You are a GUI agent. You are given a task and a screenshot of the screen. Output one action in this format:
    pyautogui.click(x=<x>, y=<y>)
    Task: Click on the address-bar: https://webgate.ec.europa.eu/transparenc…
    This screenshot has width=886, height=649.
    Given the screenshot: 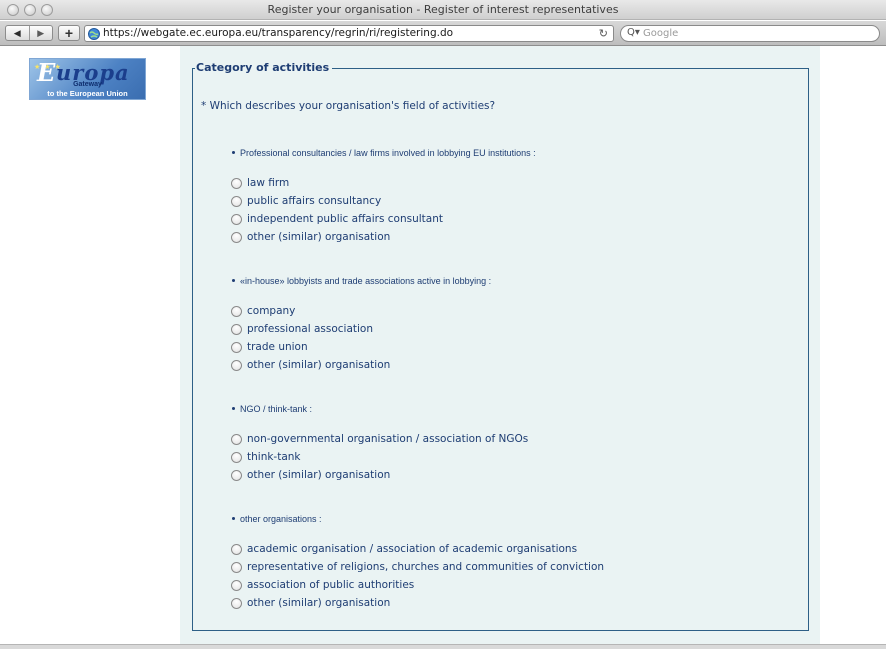 What is the action you would take?
    pyautogui.click(x=349, y=33)
    